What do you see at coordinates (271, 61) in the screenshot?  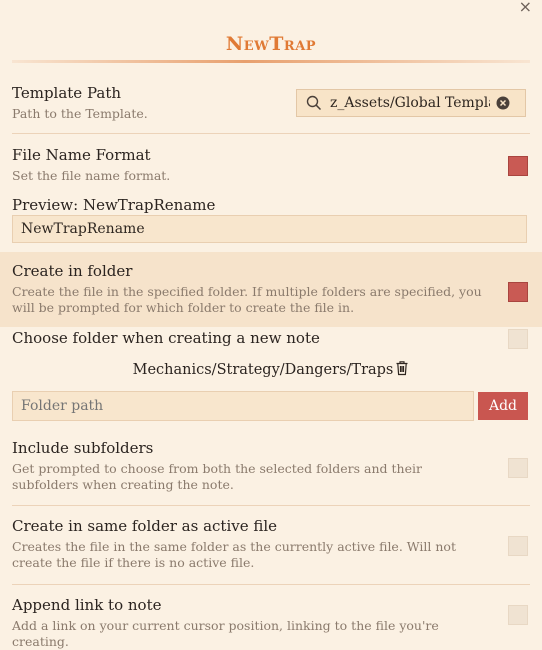 I see `title-divider` at bounding box center [271, 61].